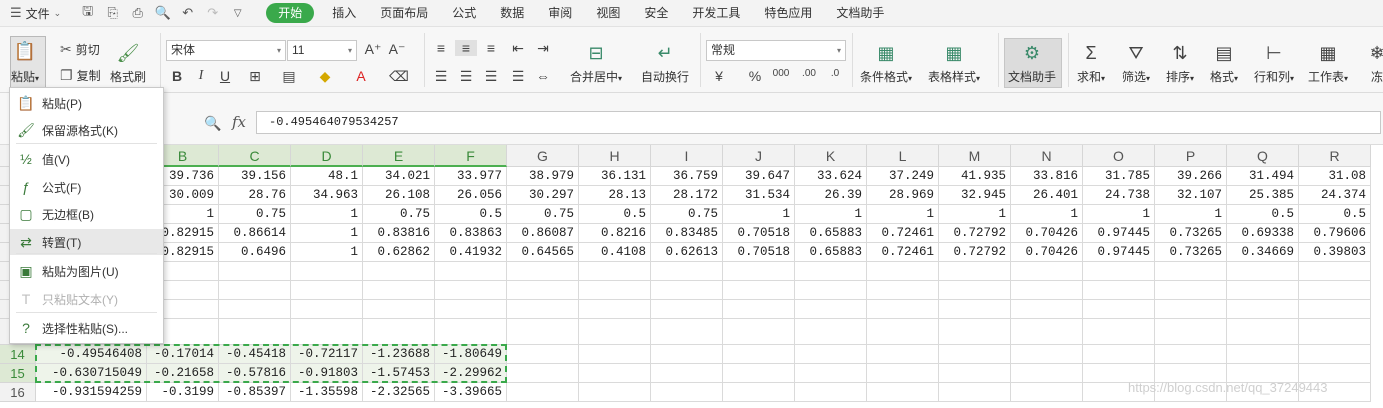 The image size is (1383, 408). What do you see at coordinates (518, 48) in the screenshot?
I see `indent-decrease-icon: ⇤` at bounding box center [518, 48].